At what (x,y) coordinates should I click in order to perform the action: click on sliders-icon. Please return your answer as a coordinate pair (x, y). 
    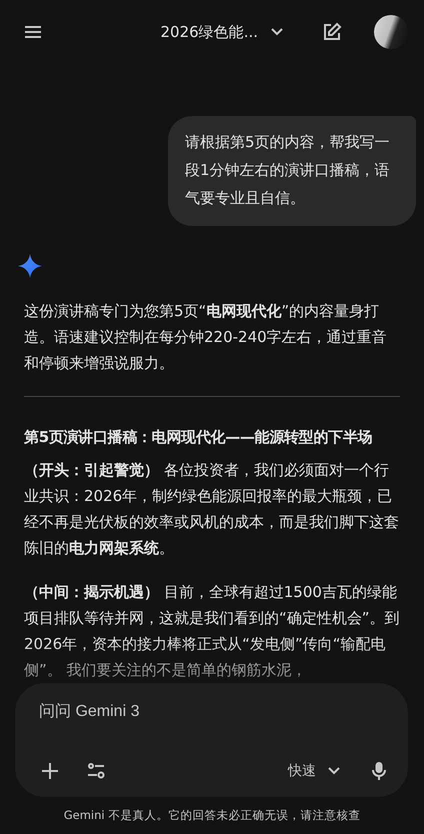
    Looking at the image, I should click on (96, 771).